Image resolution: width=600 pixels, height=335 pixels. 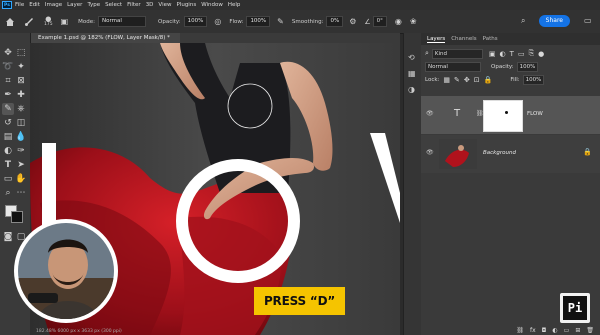 I want to click on link-layers-icon: ⛓, so click(x=520, y=330).